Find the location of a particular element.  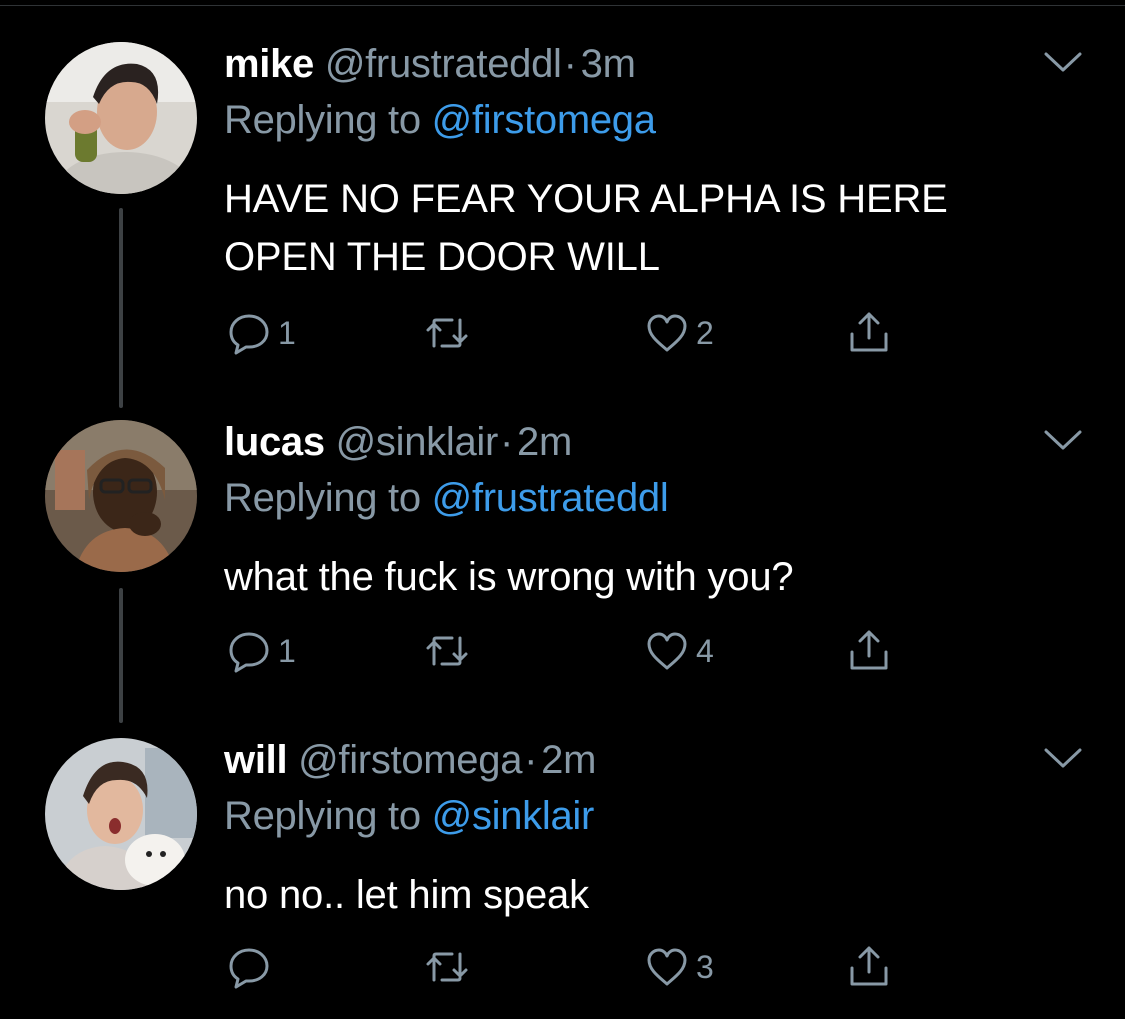

like-button: 4 is located at coordinates (679, 651).